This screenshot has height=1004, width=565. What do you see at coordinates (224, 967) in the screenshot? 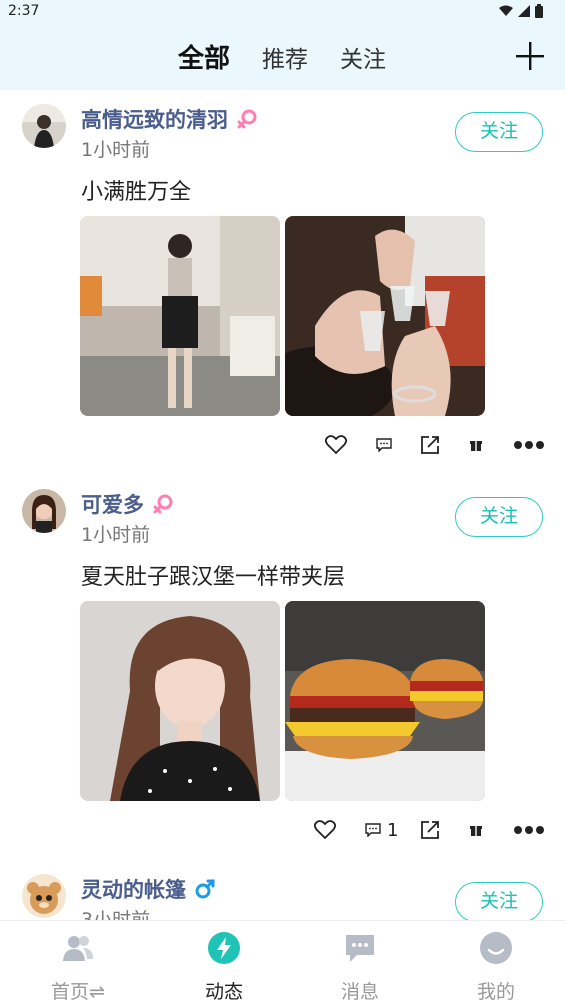
I see `nav-feed: 动态` at bounding box center [224, 967].